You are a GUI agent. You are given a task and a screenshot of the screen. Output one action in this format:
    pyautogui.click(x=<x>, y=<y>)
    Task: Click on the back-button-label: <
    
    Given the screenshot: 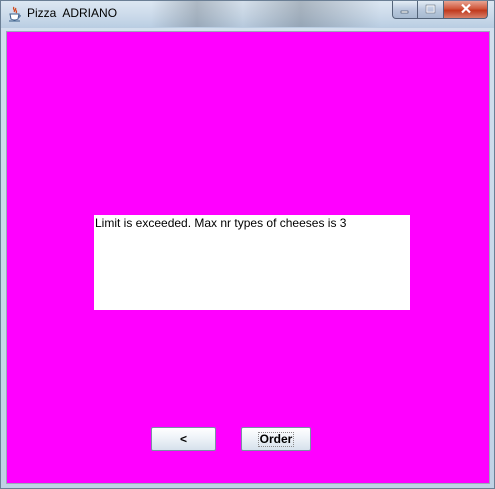 What is the action you would take?
    pyautogui.click(x=183, y=439)
    